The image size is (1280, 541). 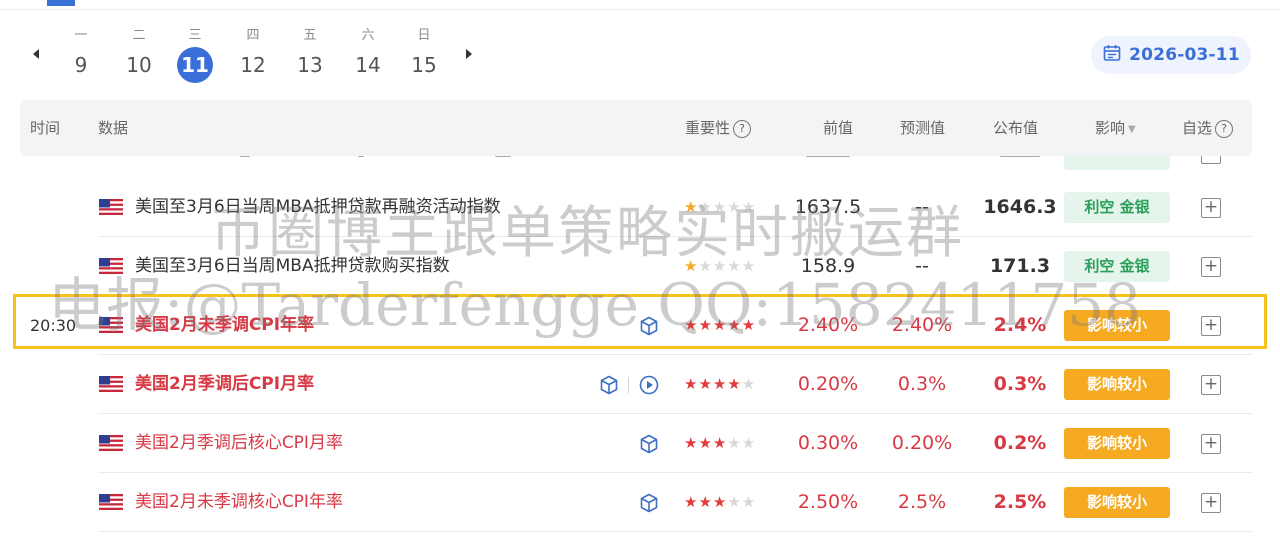 I want to click on clipped-add-button, so click(x=1211, y=160).